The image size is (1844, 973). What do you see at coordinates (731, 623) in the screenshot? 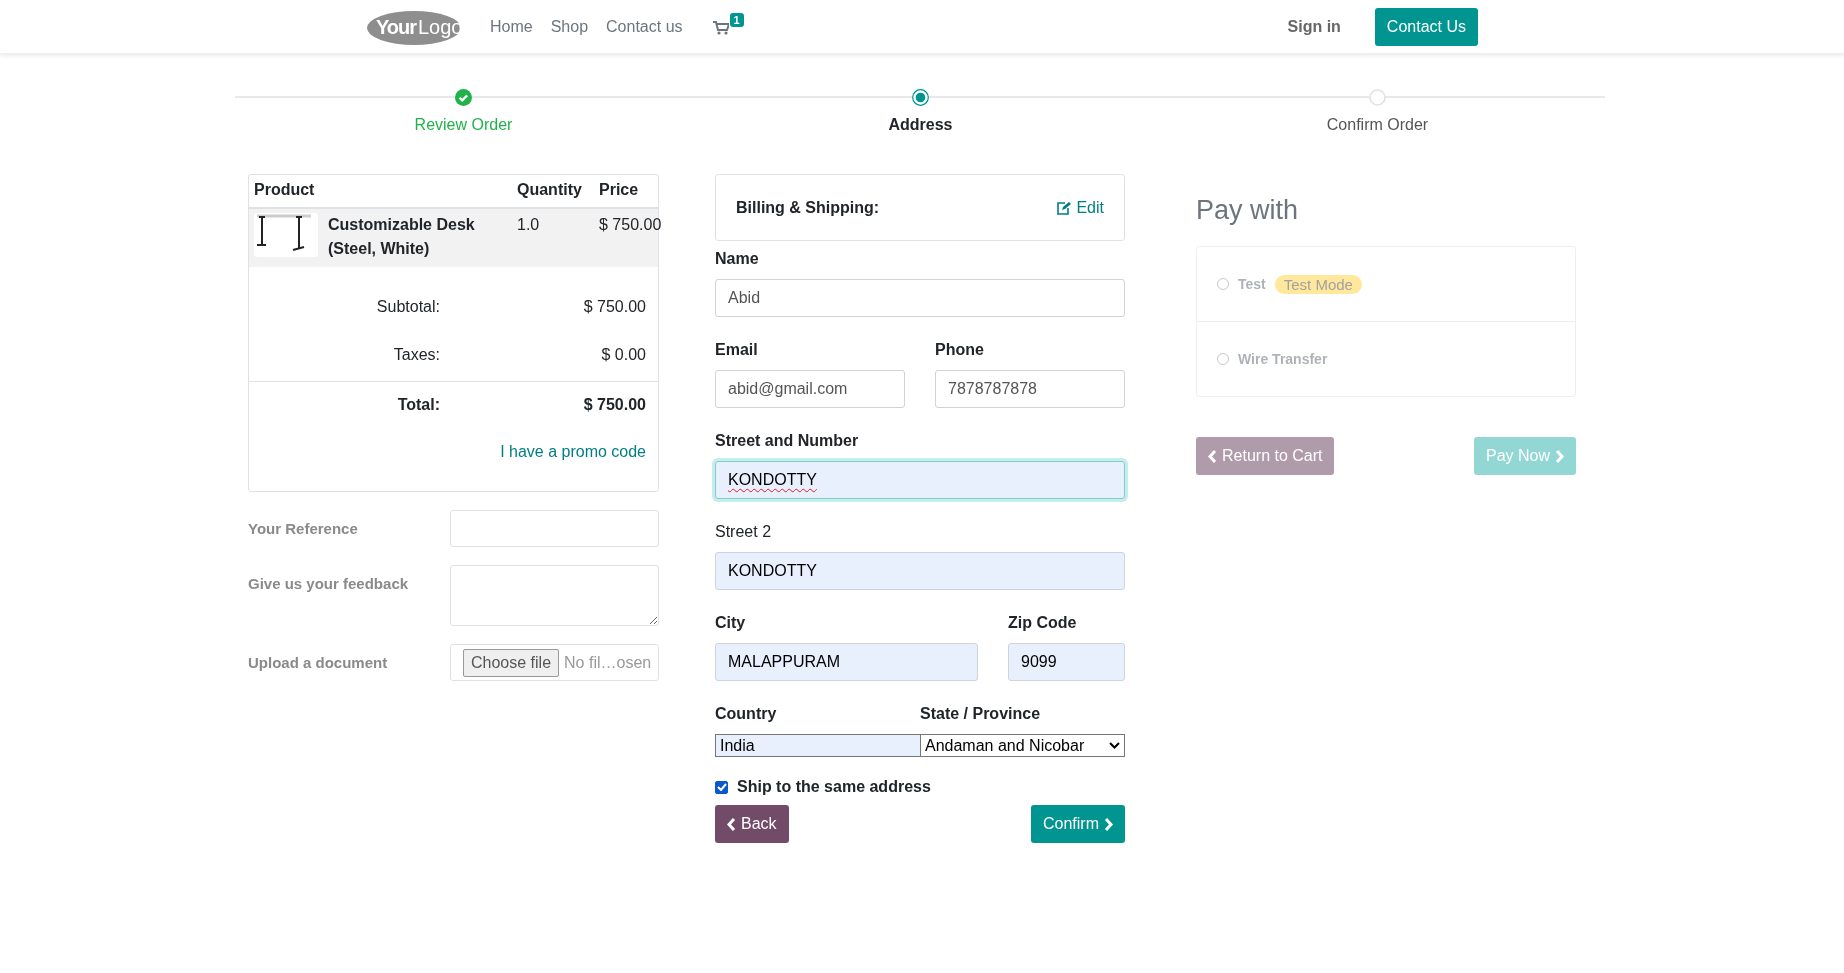
I see `field-label: City` at bounding box center [731, 623].